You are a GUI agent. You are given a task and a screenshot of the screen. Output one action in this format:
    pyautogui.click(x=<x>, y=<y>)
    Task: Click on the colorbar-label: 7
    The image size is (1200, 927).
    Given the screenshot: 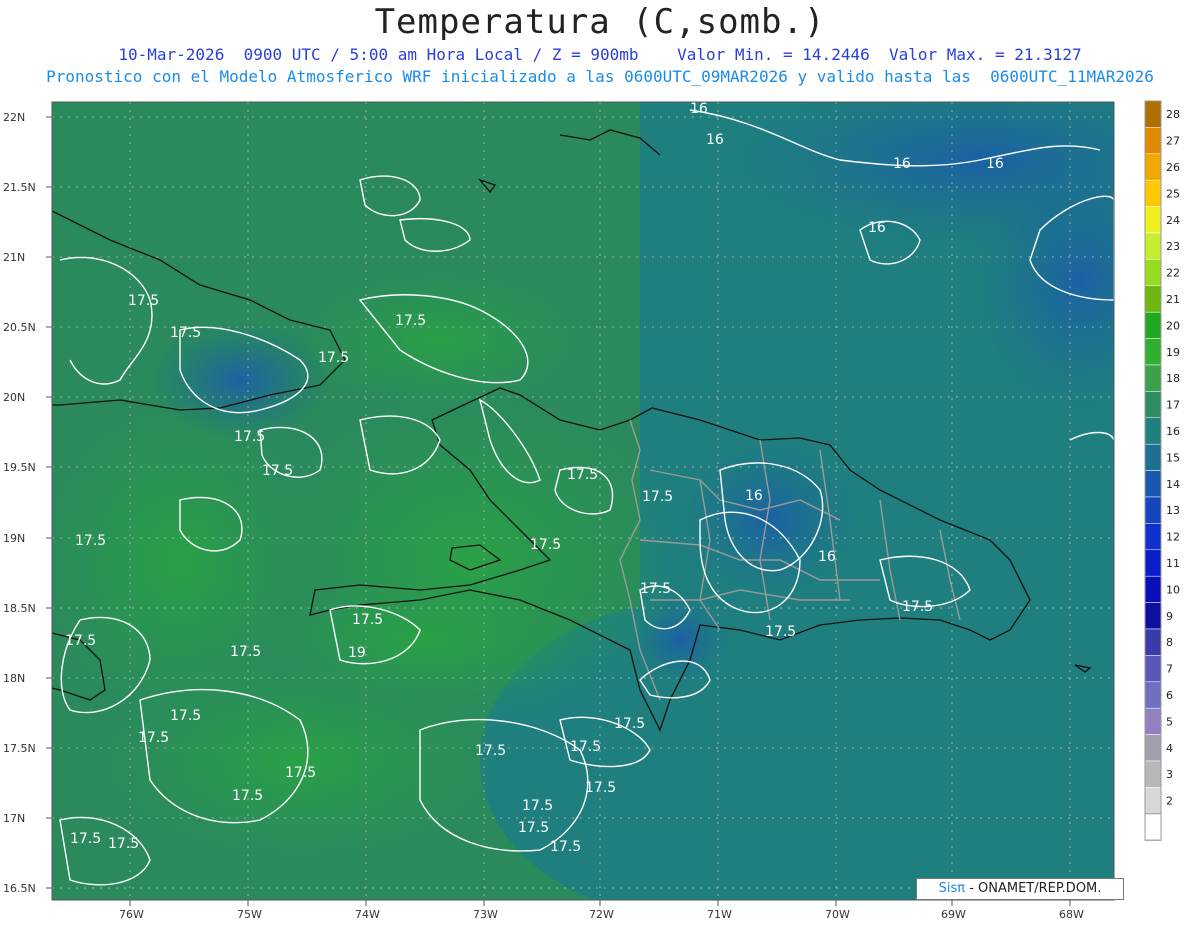 What is the action you would take?
    pyautogui.click(x=1169, y=669)
    